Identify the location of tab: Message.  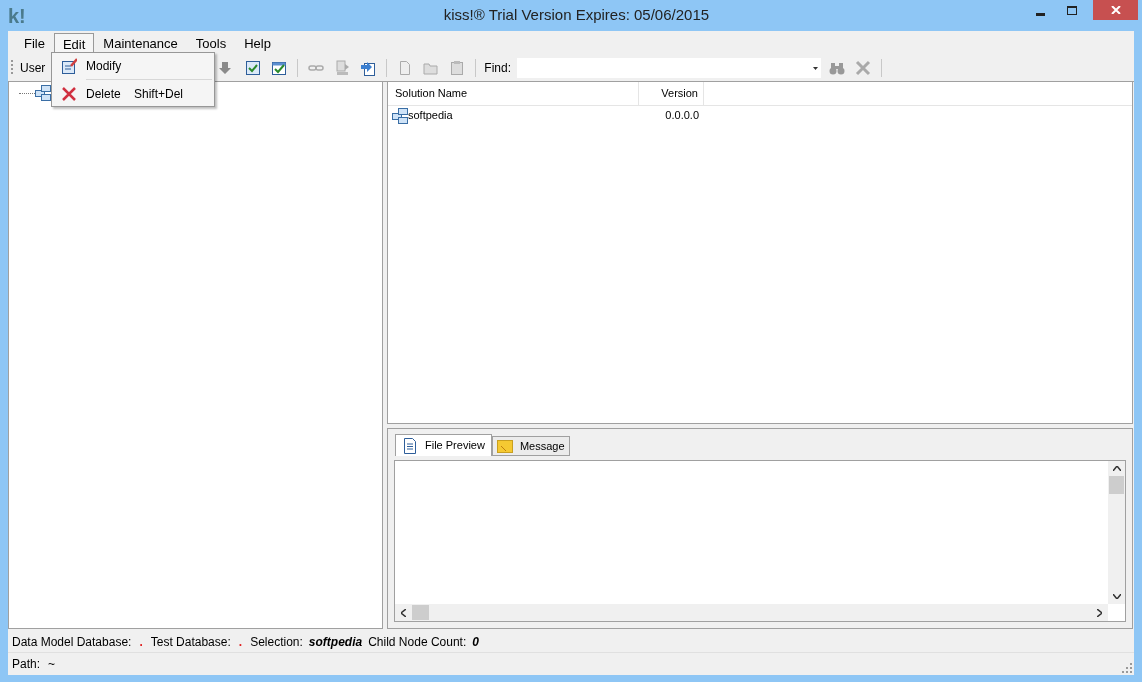
(530, 446).